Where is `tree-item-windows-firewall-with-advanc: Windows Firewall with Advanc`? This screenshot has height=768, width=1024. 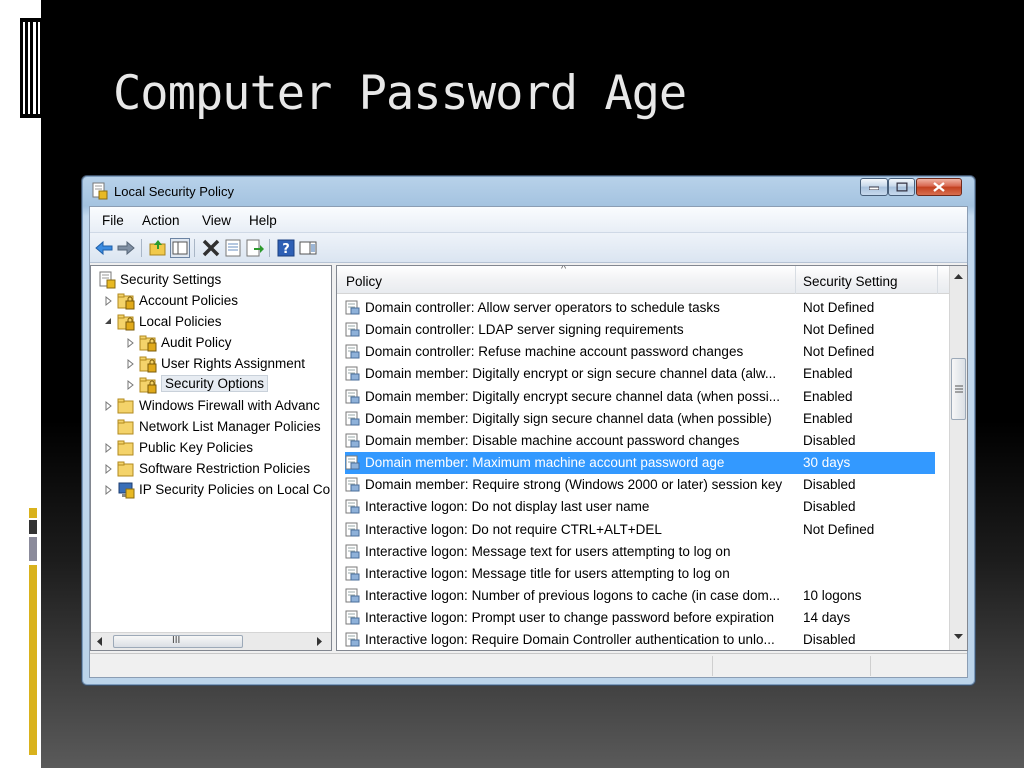
tree-item-windows-firewall-with-advanc: Windows Firewall with Advanc is located at coordinates (211, 406).